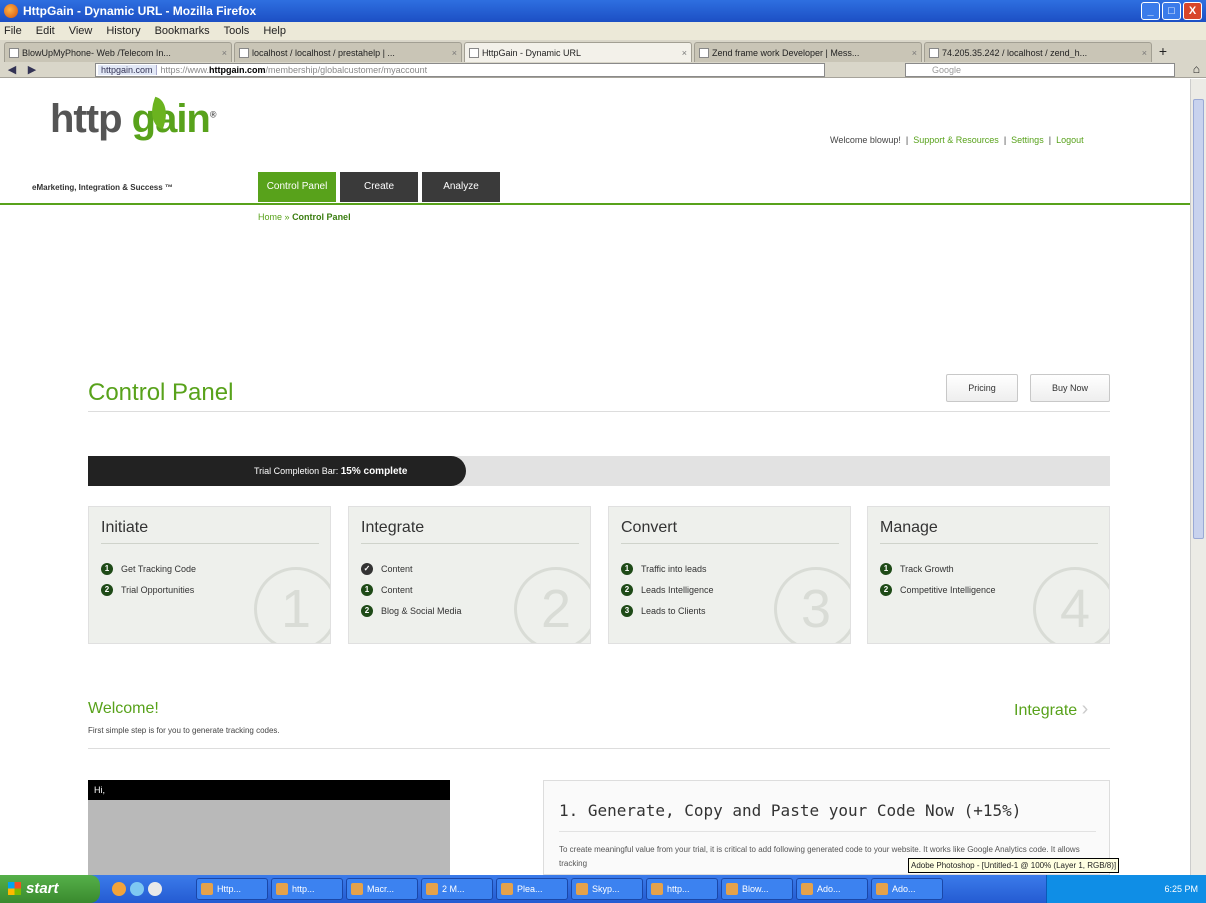  What do you see at coordinates (185, 70) in the screenshot?
I see `url-prefix: https://www.` at bounding box center [185, 70].